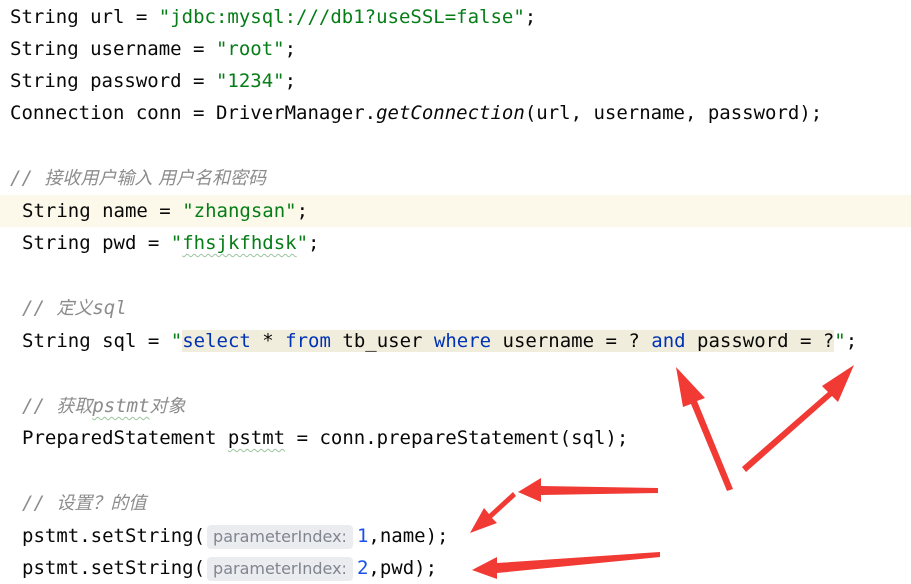  I want to click on method-call: conn.prepareStatement(sql);, so click(474, 438).